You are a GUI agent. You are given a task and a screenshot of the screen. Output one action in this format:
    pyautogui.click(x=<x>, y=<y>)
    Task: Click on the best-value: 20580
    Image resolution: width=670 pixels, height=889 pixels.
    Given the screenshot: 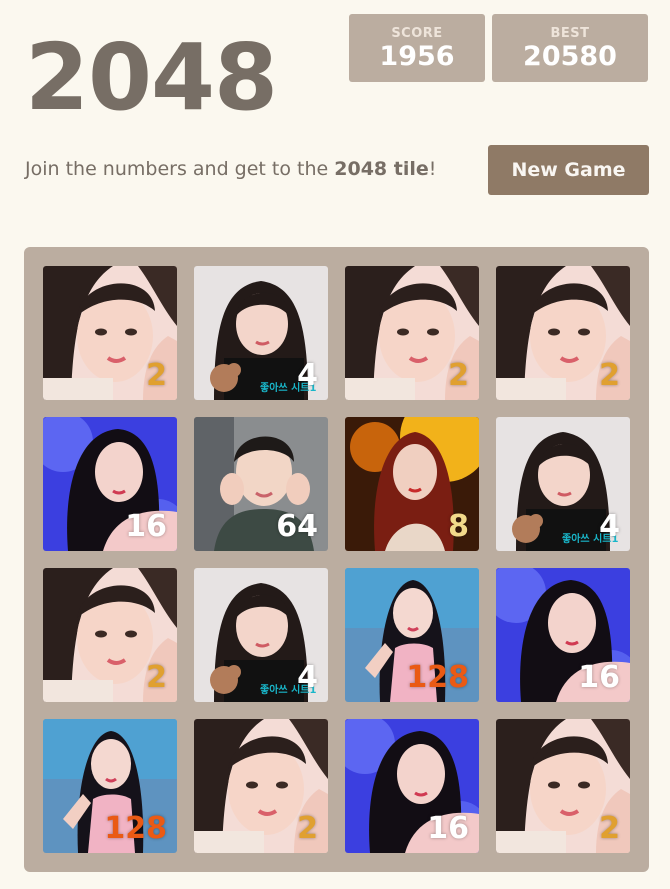 What is the action you would take?
    pyautogui.click(x=570, y=56)
    